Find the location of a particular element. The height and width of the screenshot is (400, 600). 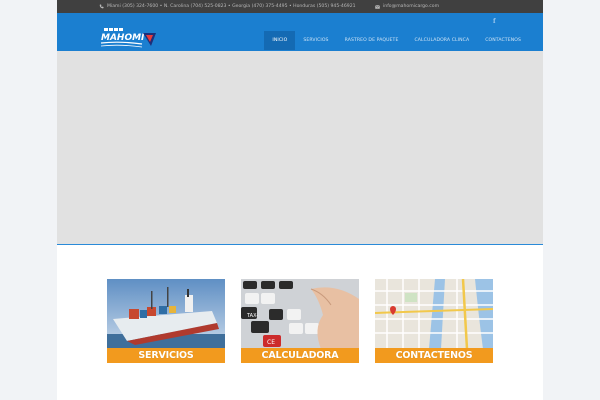

nav-item-rastreo: RASTREO DE PAQUETE is located at coordinates (372, 40).